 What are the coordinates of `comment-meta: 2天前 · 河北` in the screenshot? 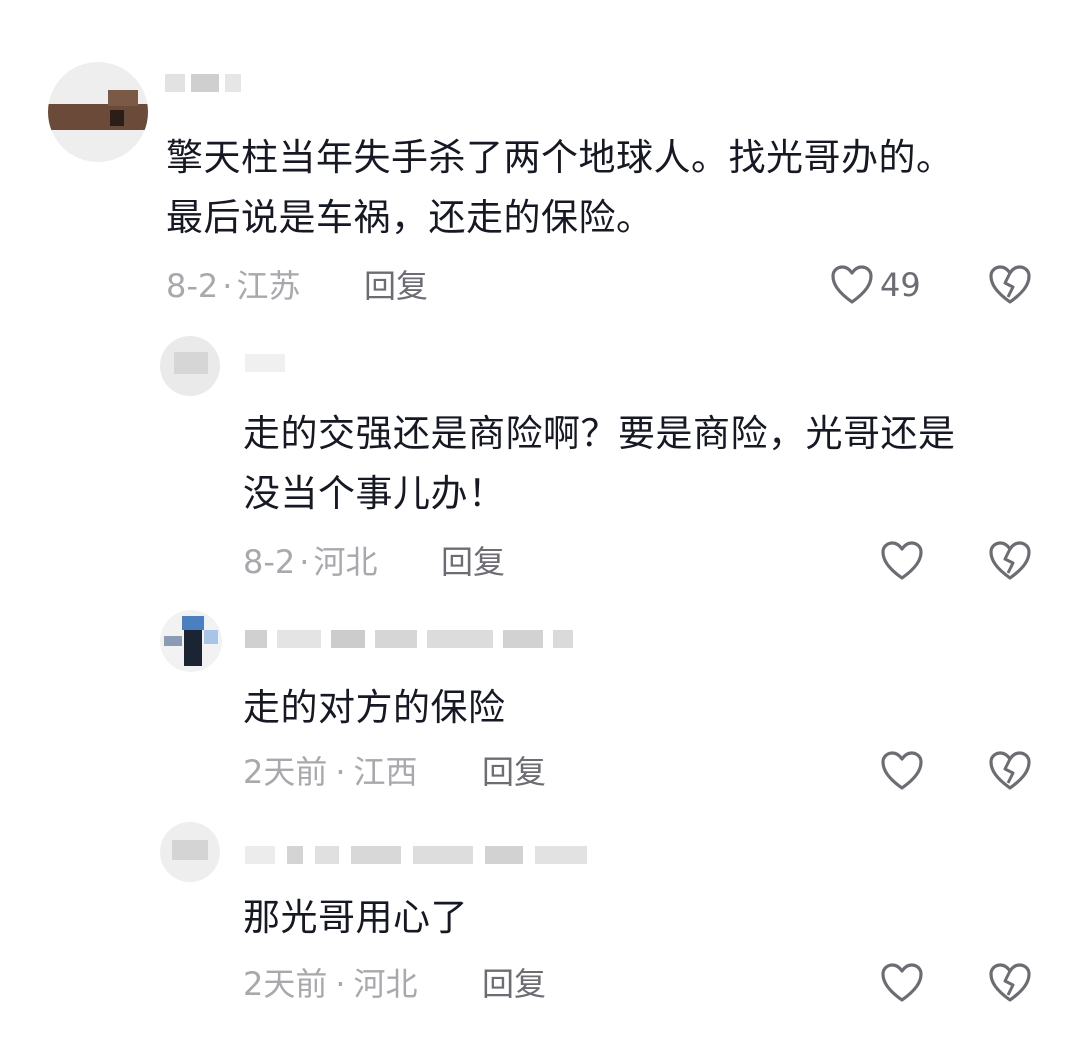 It's located at (330, 984).